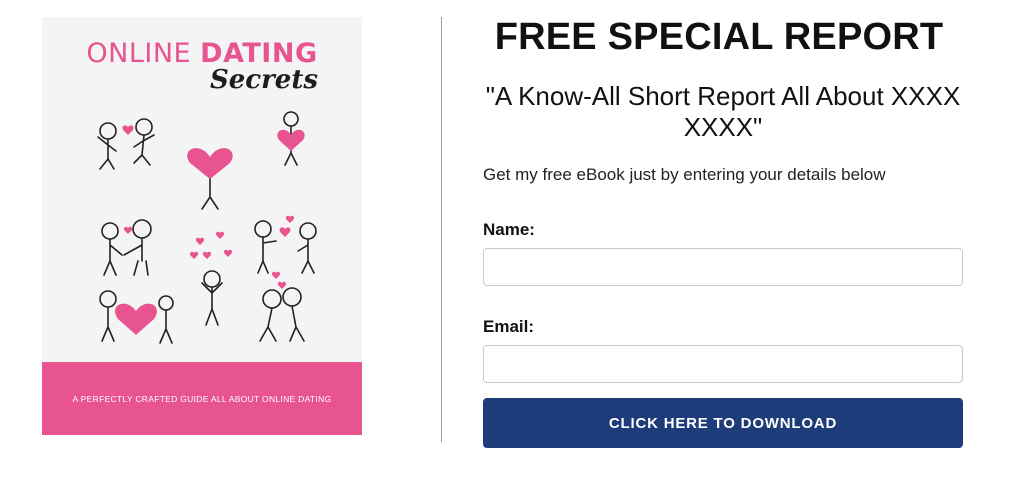  Describe the element at coordinates (263, 80) in the screenshot. I see `cover-subtitle: Secrets` at that location.